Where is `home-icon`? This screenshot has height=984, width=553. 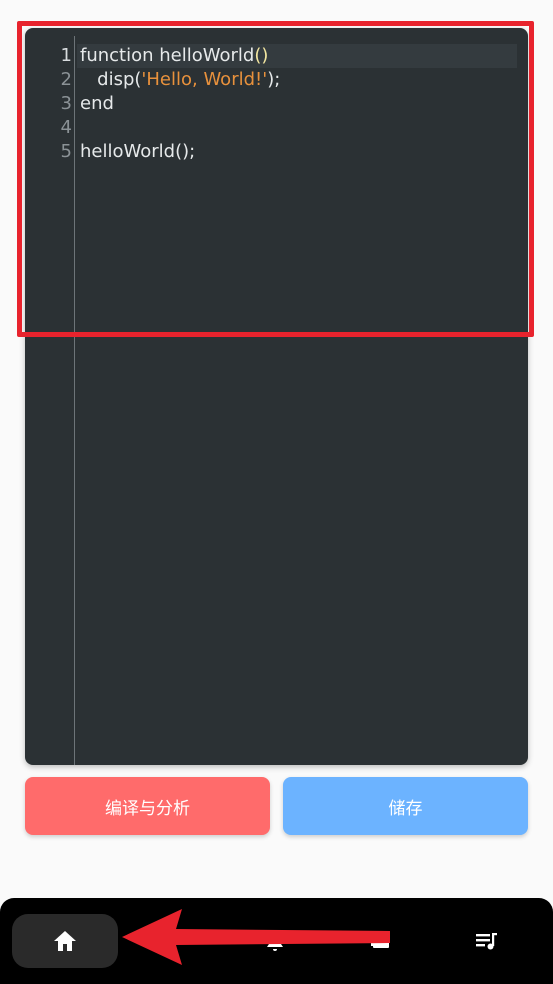
home-icon is located at coordinates (65, 941).